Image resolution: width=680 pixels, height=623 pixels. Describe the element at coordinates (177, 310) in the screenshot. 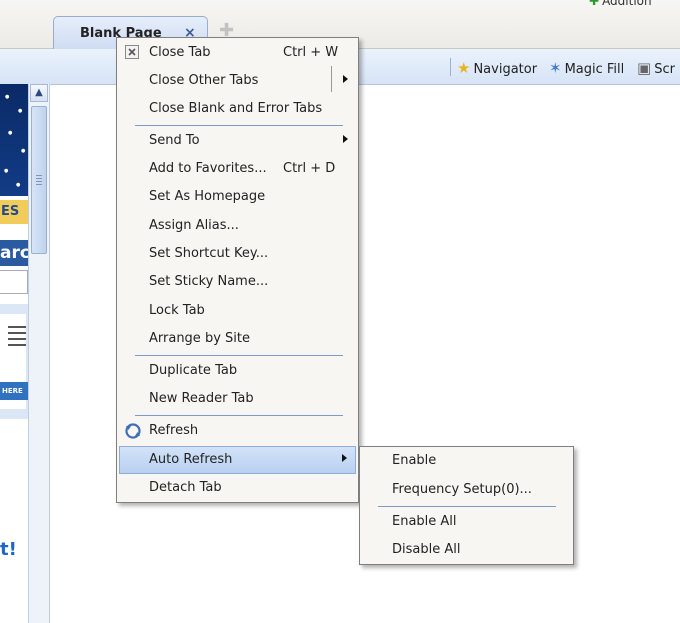

I see `menu-label: Lock Tab` at that location.